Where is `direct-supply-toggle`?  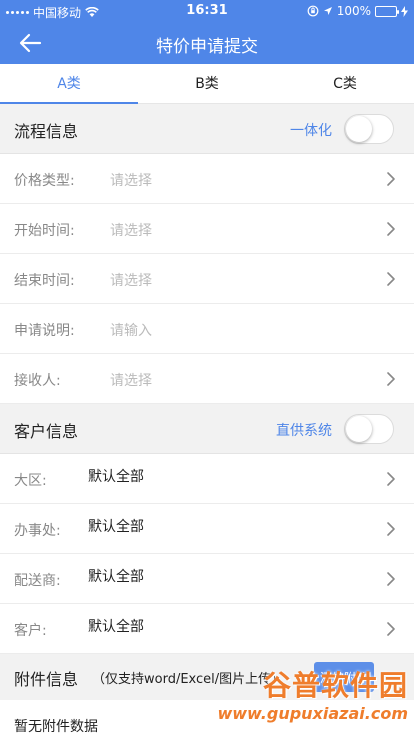
direct-supply-toggle is located at coordinates (369, 429).